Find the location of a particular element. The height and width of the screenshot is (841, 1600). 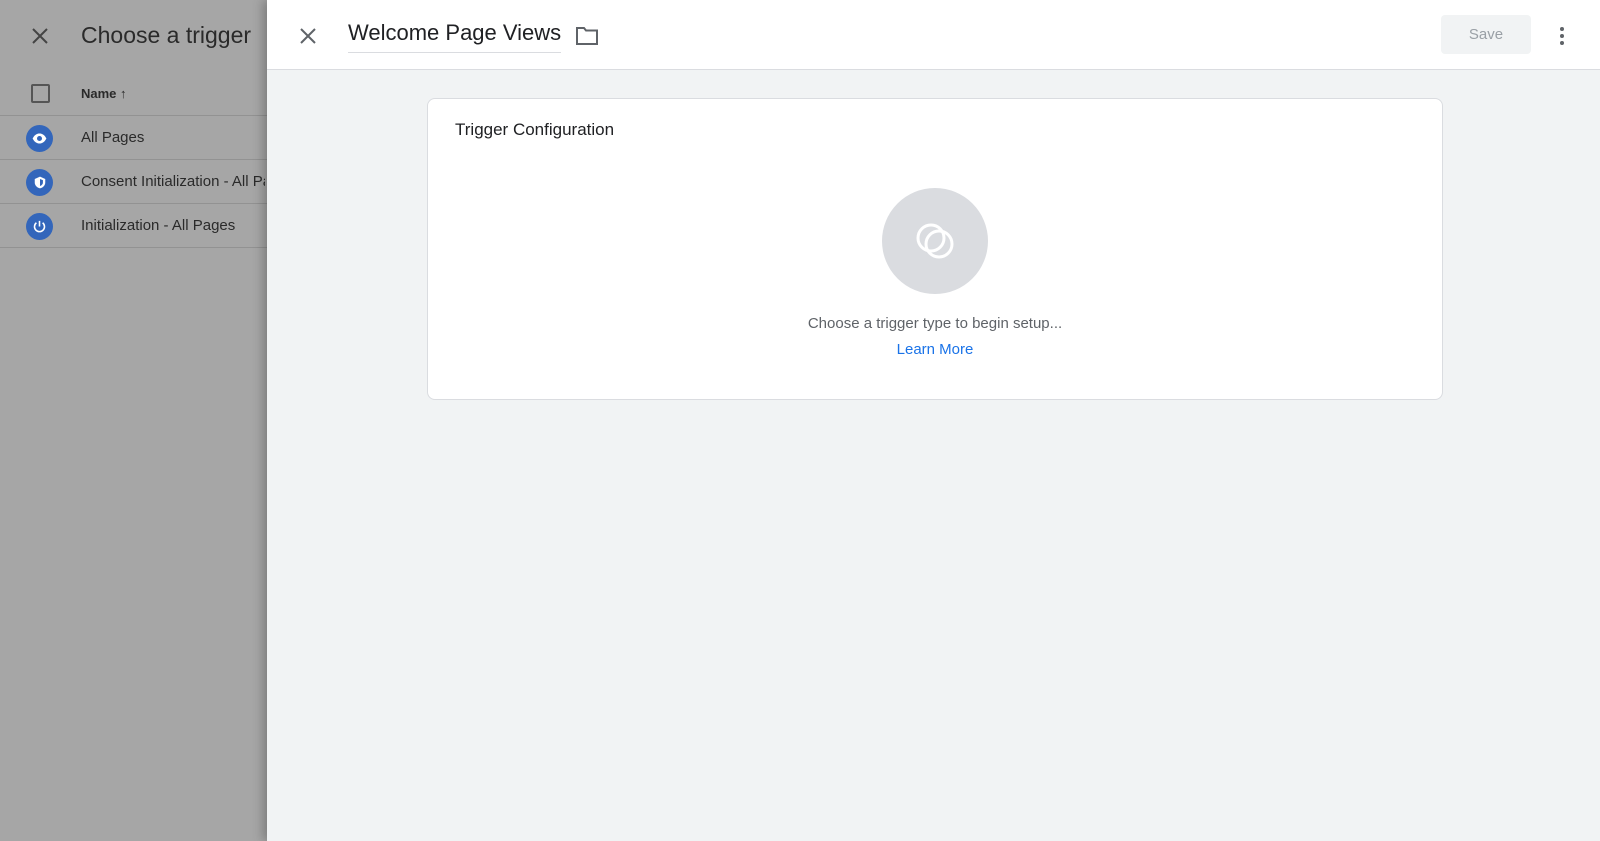

choose-trigger-type-button is located at coordinates (935, 241).